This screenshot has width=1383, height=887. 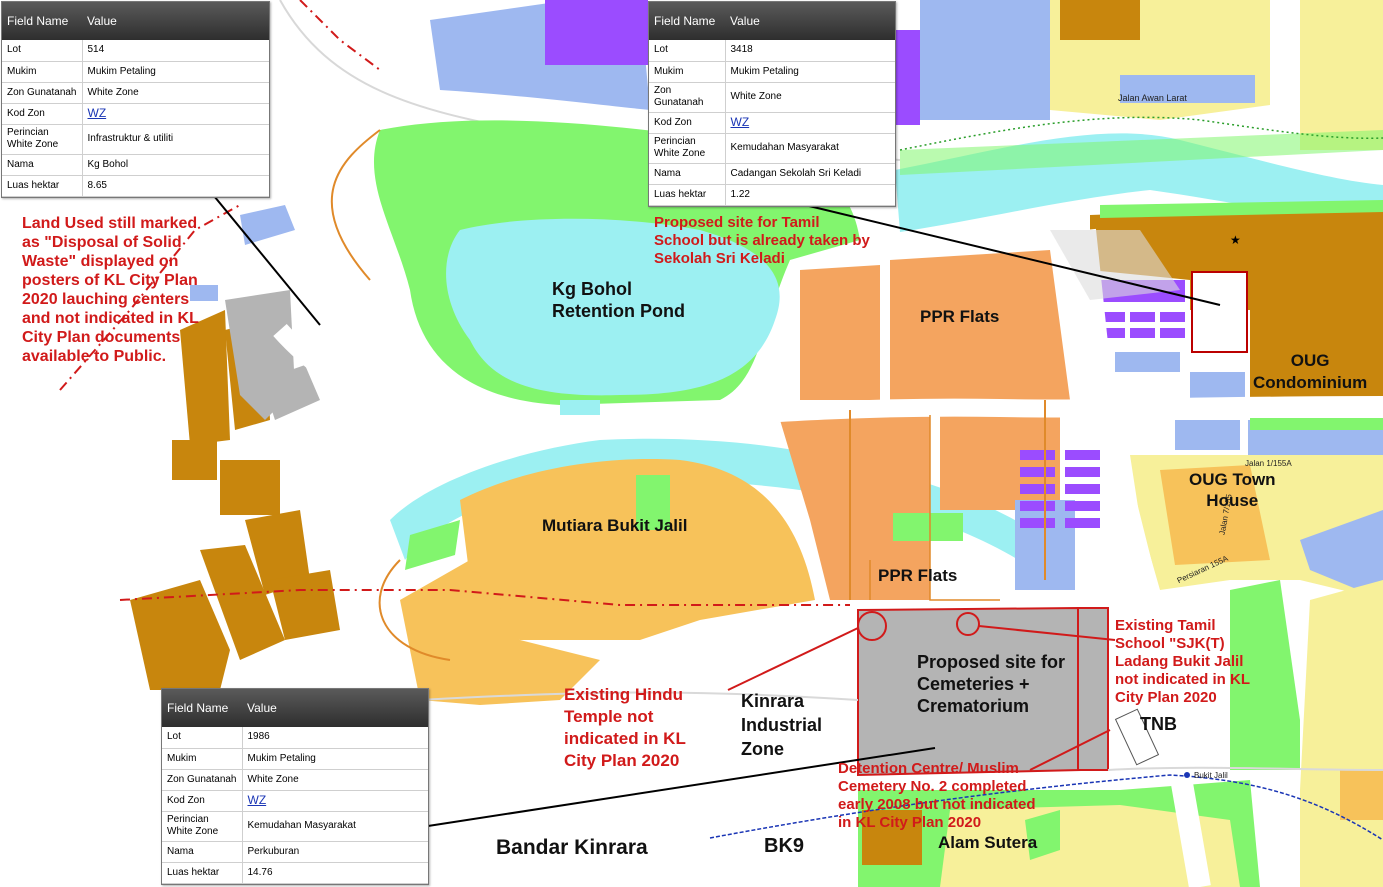 I want to click on label-oug-town-house: OUG Town House, so click(x=1232, y=490).